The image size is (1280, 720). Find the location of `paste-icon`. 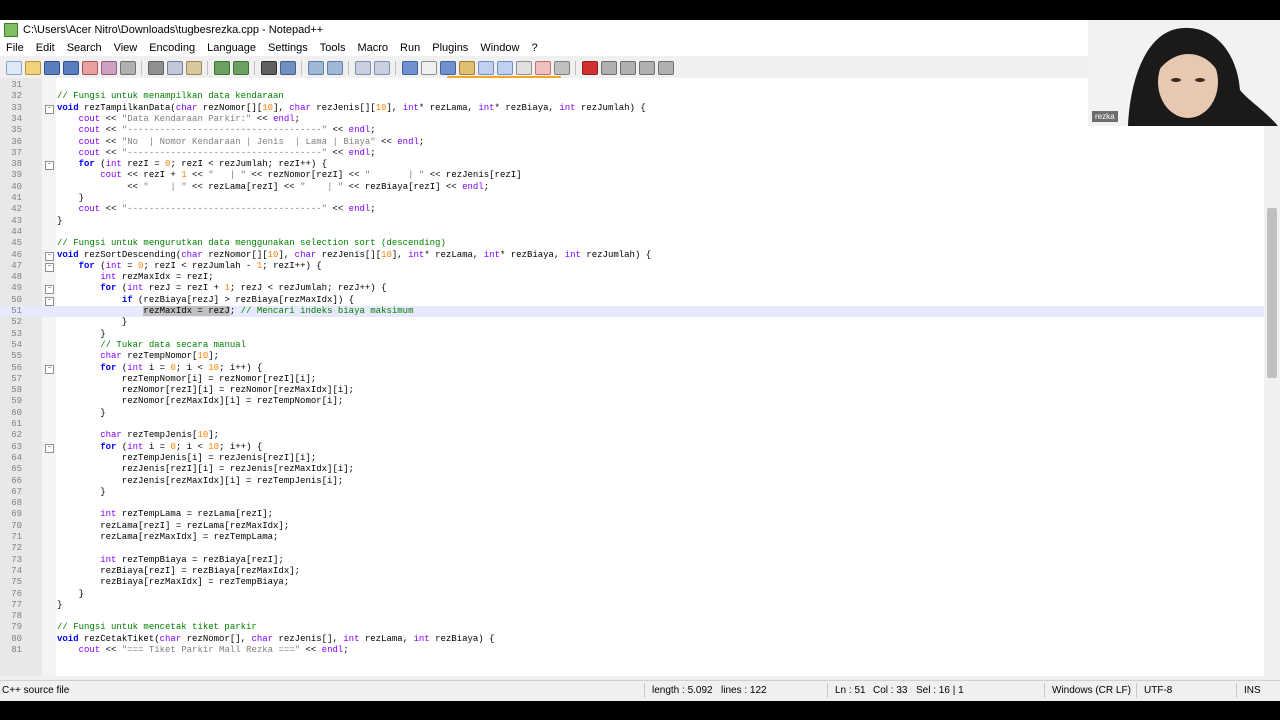

paste-icon is located at coordinates (193, 68).